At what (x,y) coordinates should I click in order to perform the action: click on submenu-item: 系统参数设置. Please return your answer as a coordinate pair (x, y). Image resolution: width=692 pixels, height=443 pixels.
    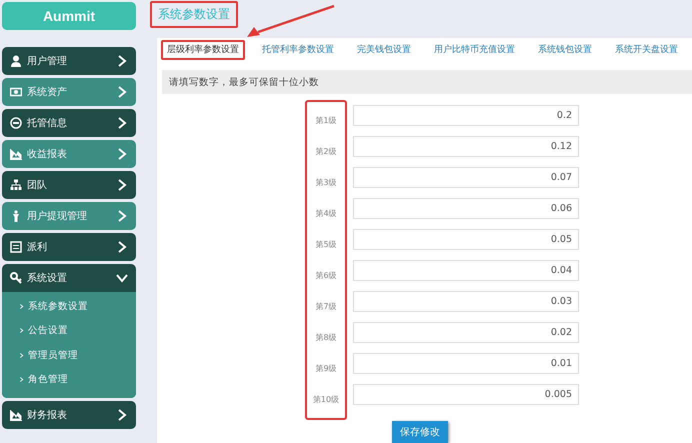
    Looking at the image, I should click on (58, 306).